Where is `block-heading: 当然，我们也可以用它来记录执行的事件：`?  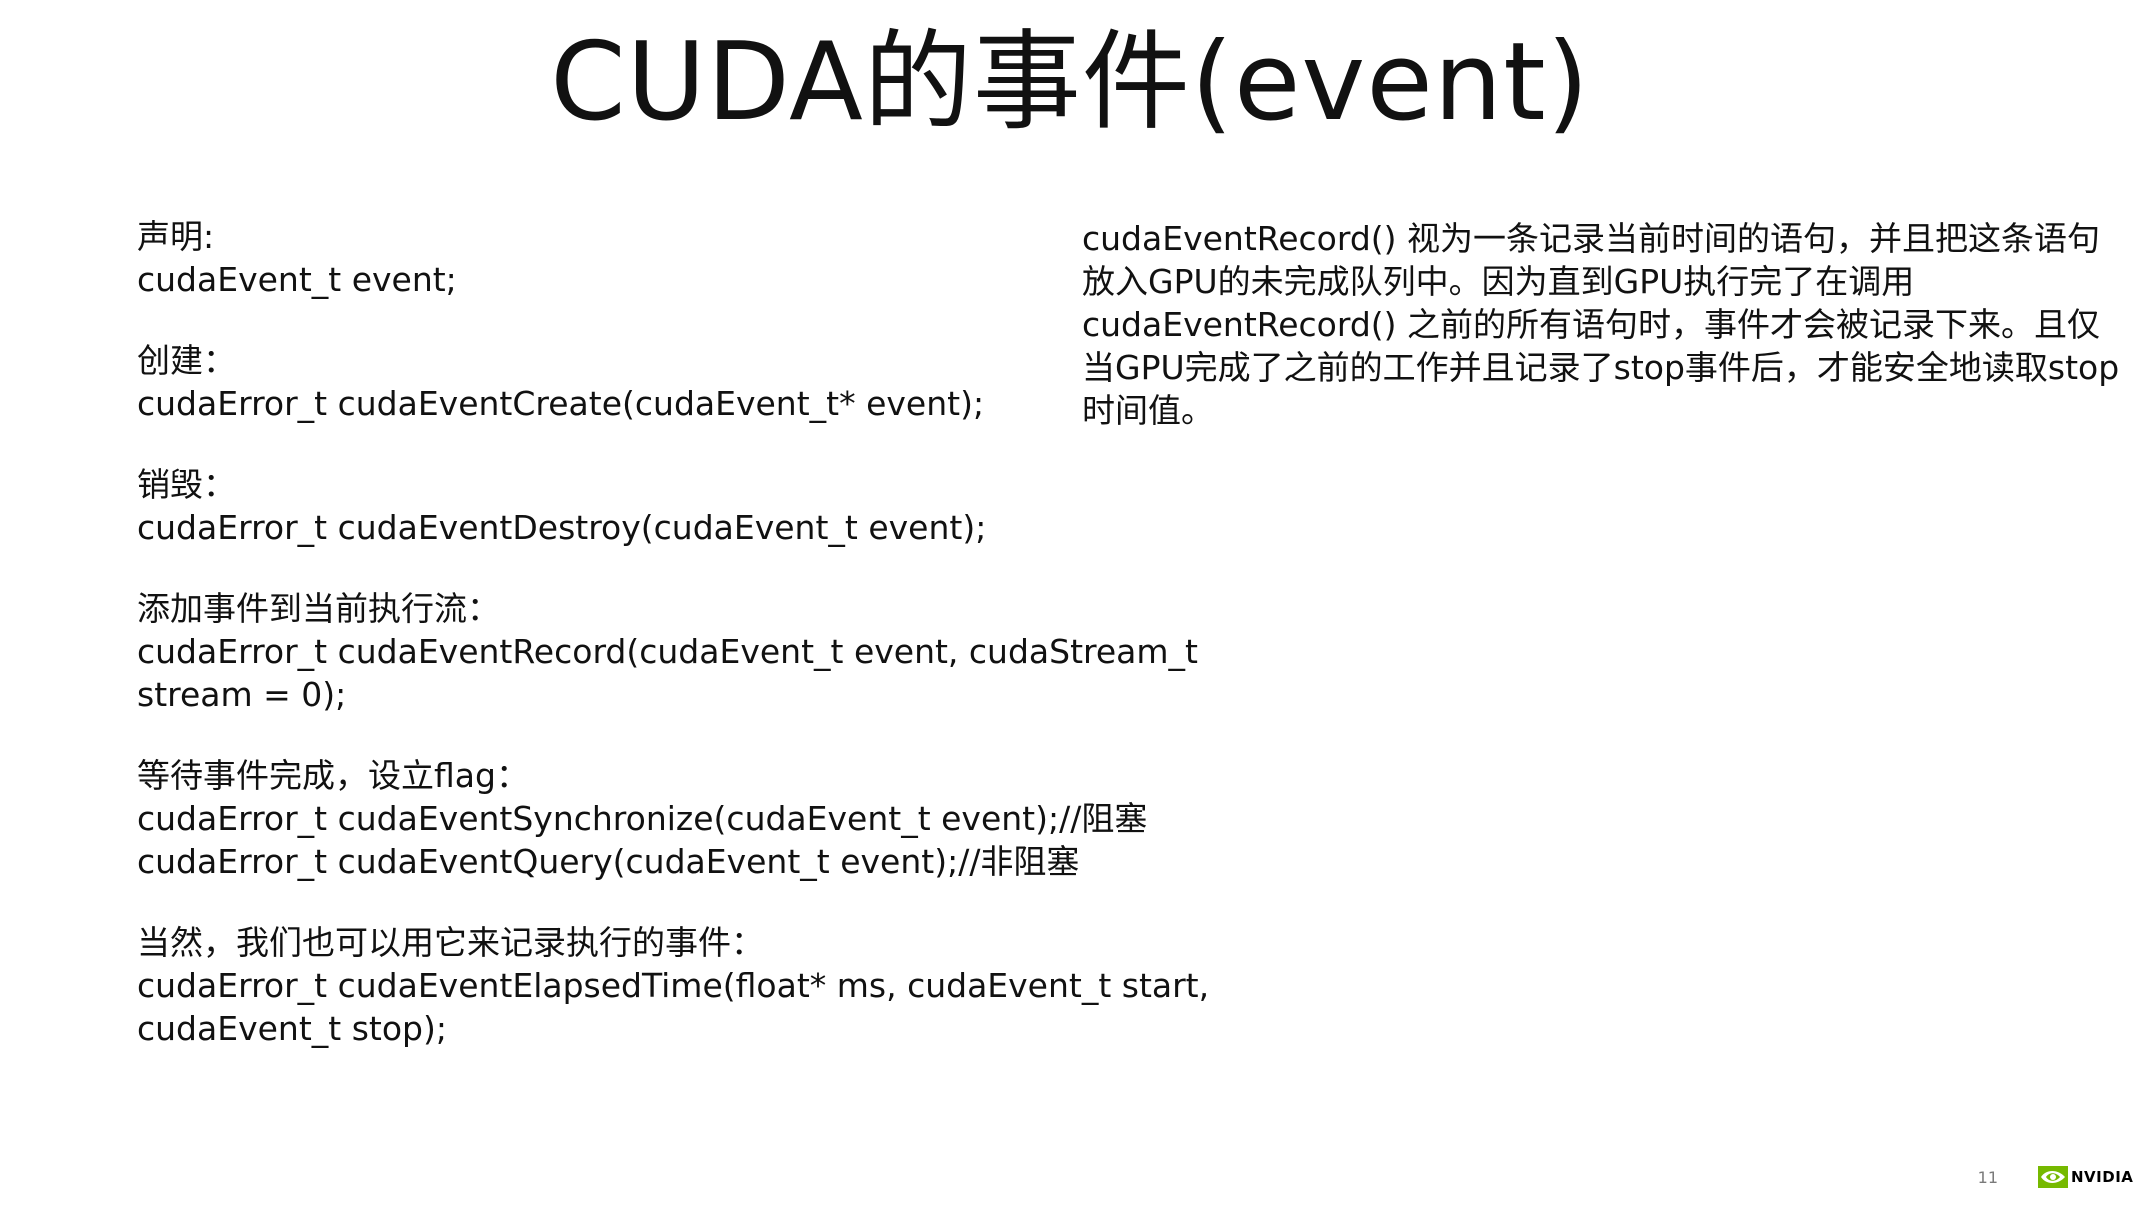 block-heading: 当然，我们也可以用它来记录执行的事件： is located at coordinates (450, 942).